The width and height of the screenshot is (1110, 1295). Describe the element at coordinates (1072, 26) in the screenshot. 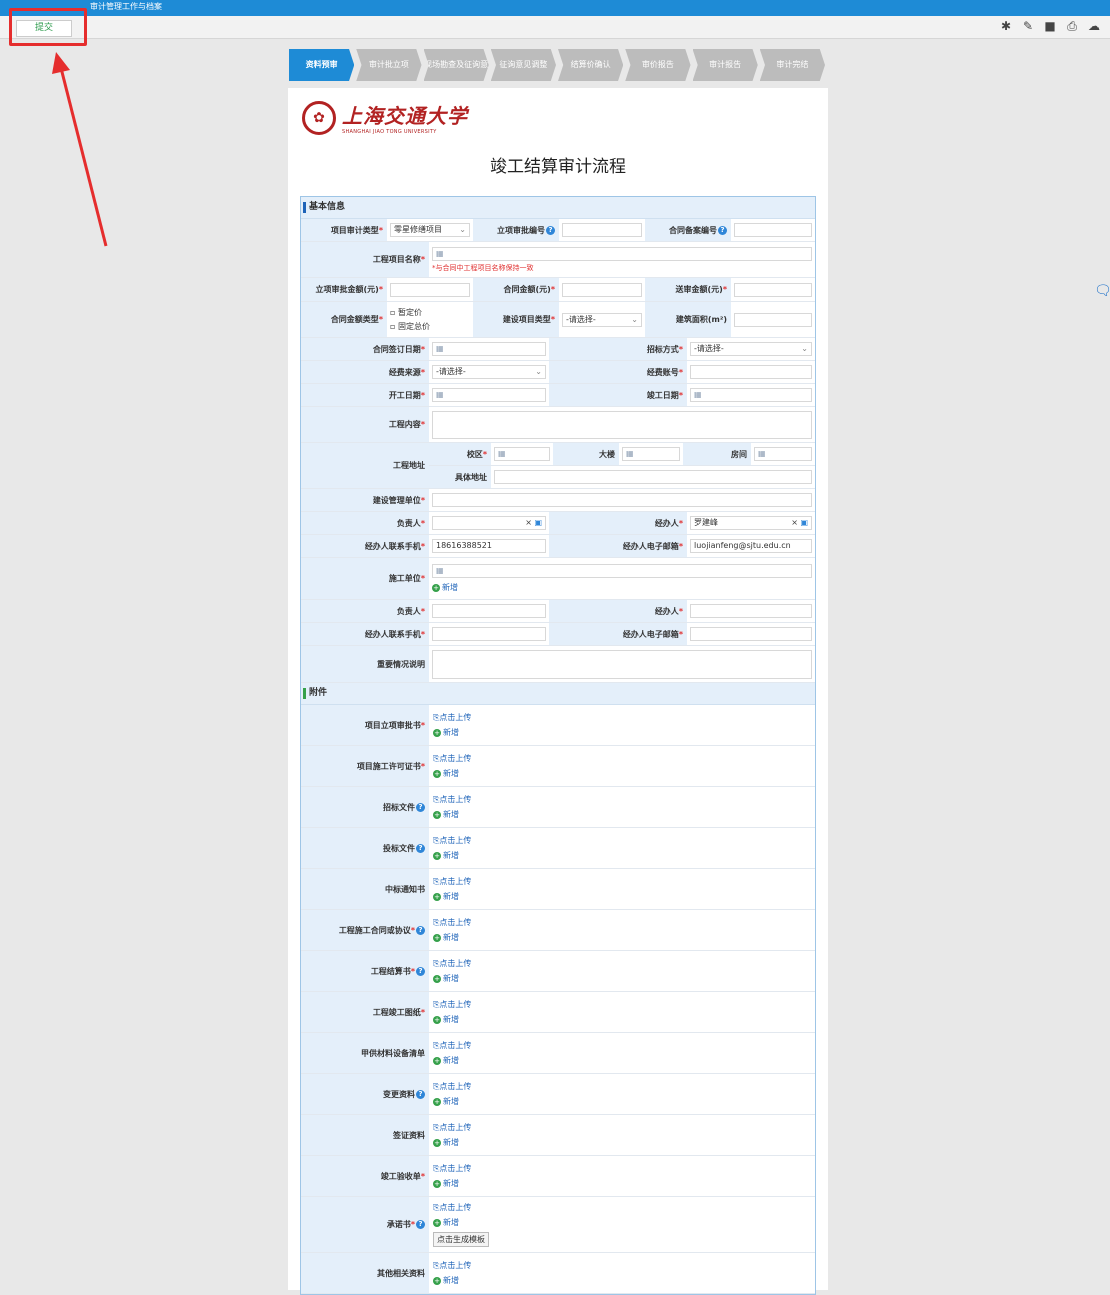

I see `print-icon: ⎙` at that location.